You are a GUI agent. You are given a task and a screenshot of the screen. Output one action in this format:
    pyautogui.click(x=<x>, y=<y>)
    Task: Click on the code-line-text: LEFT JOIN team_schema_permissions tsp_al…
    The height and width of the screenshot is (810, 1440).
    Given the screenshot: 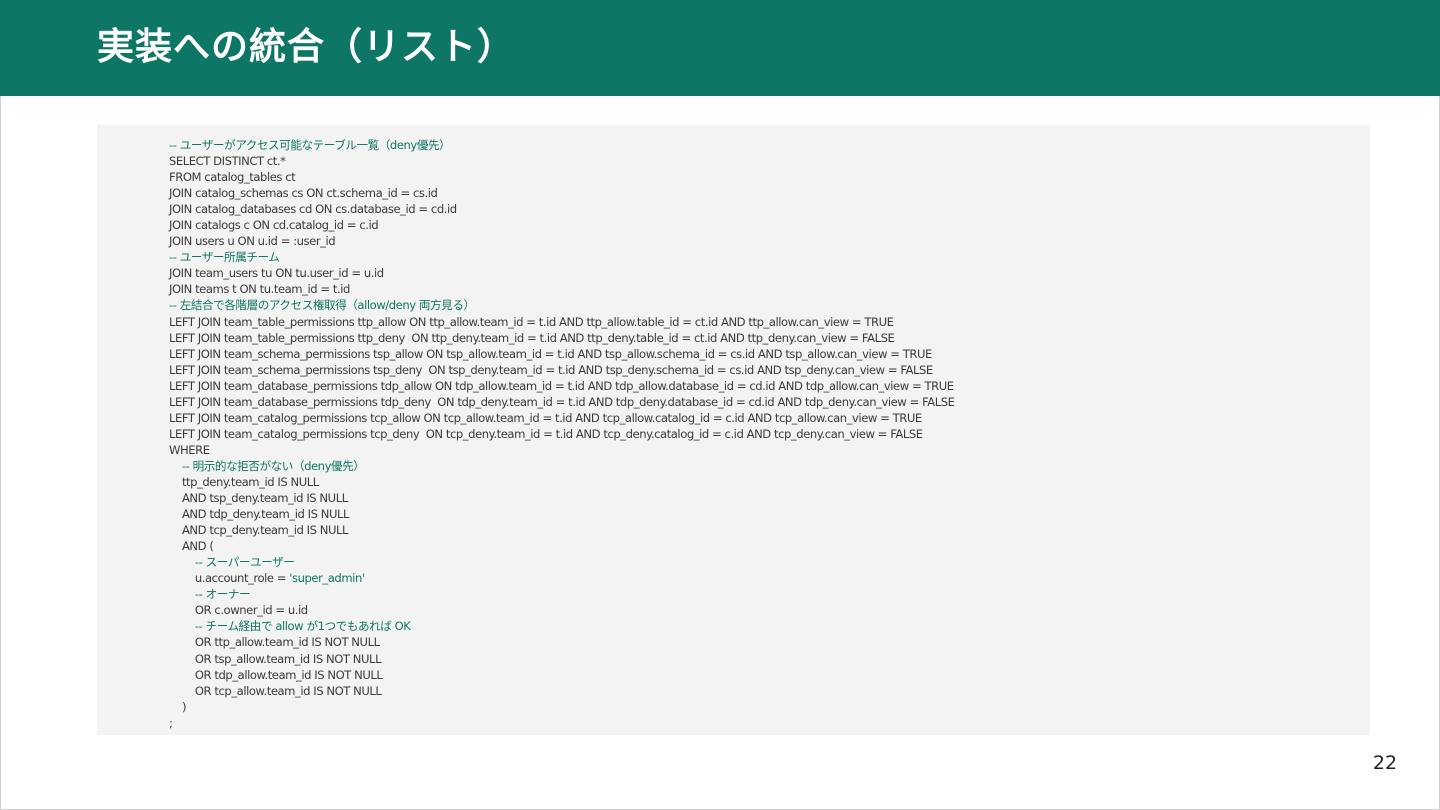 What is the action you would take?
    pyautogui.click(x=550, y=353)
    